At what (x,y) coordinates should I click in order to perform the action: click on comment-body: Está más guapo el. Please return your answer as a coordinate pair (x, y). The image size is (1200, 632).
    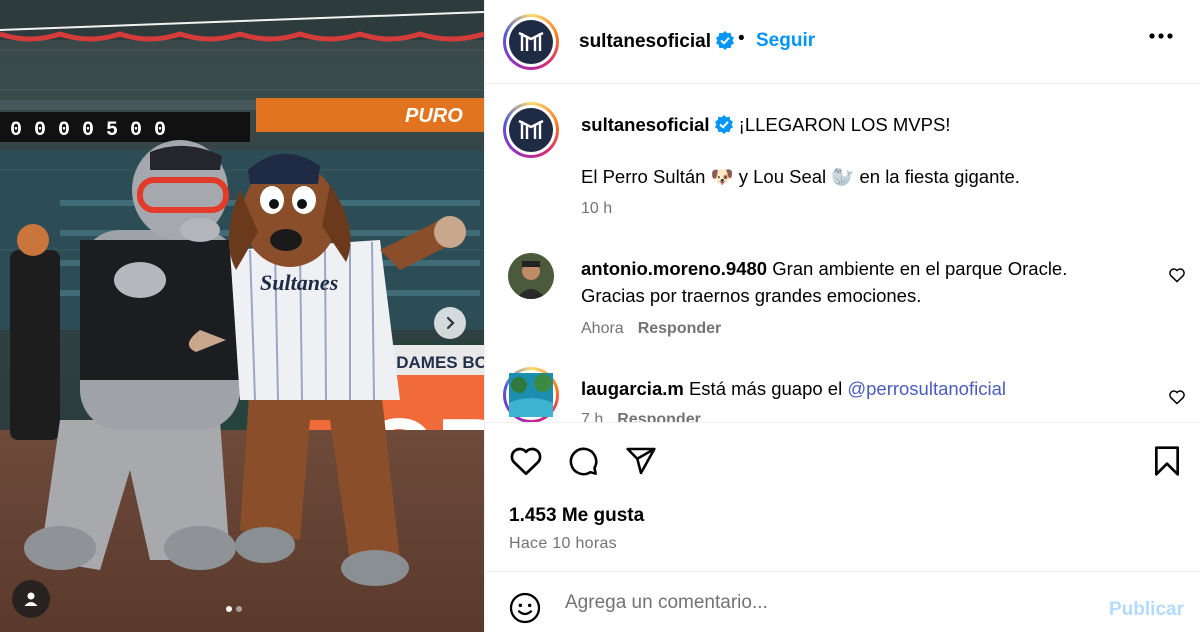
    Looking at the image, I should click on (765, 388).